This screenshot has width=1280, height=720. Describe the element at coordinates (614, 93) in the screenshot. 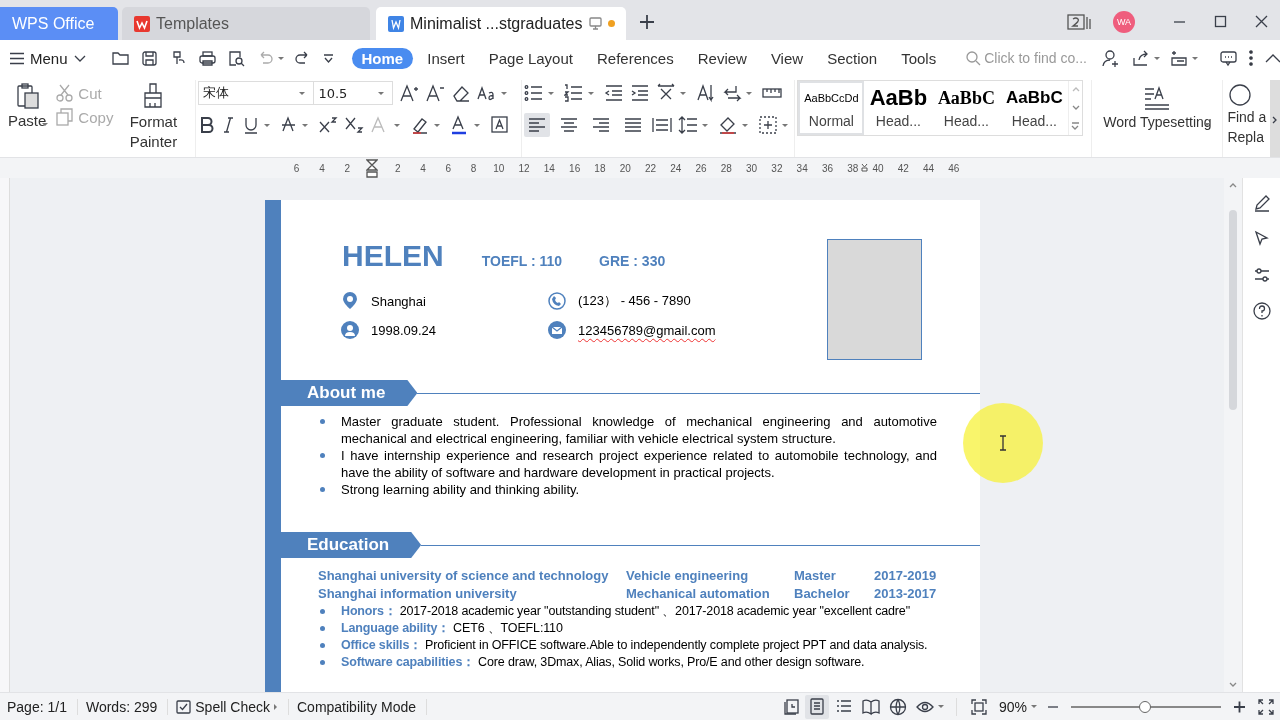

I see `decrease-indent-icon` at that location.